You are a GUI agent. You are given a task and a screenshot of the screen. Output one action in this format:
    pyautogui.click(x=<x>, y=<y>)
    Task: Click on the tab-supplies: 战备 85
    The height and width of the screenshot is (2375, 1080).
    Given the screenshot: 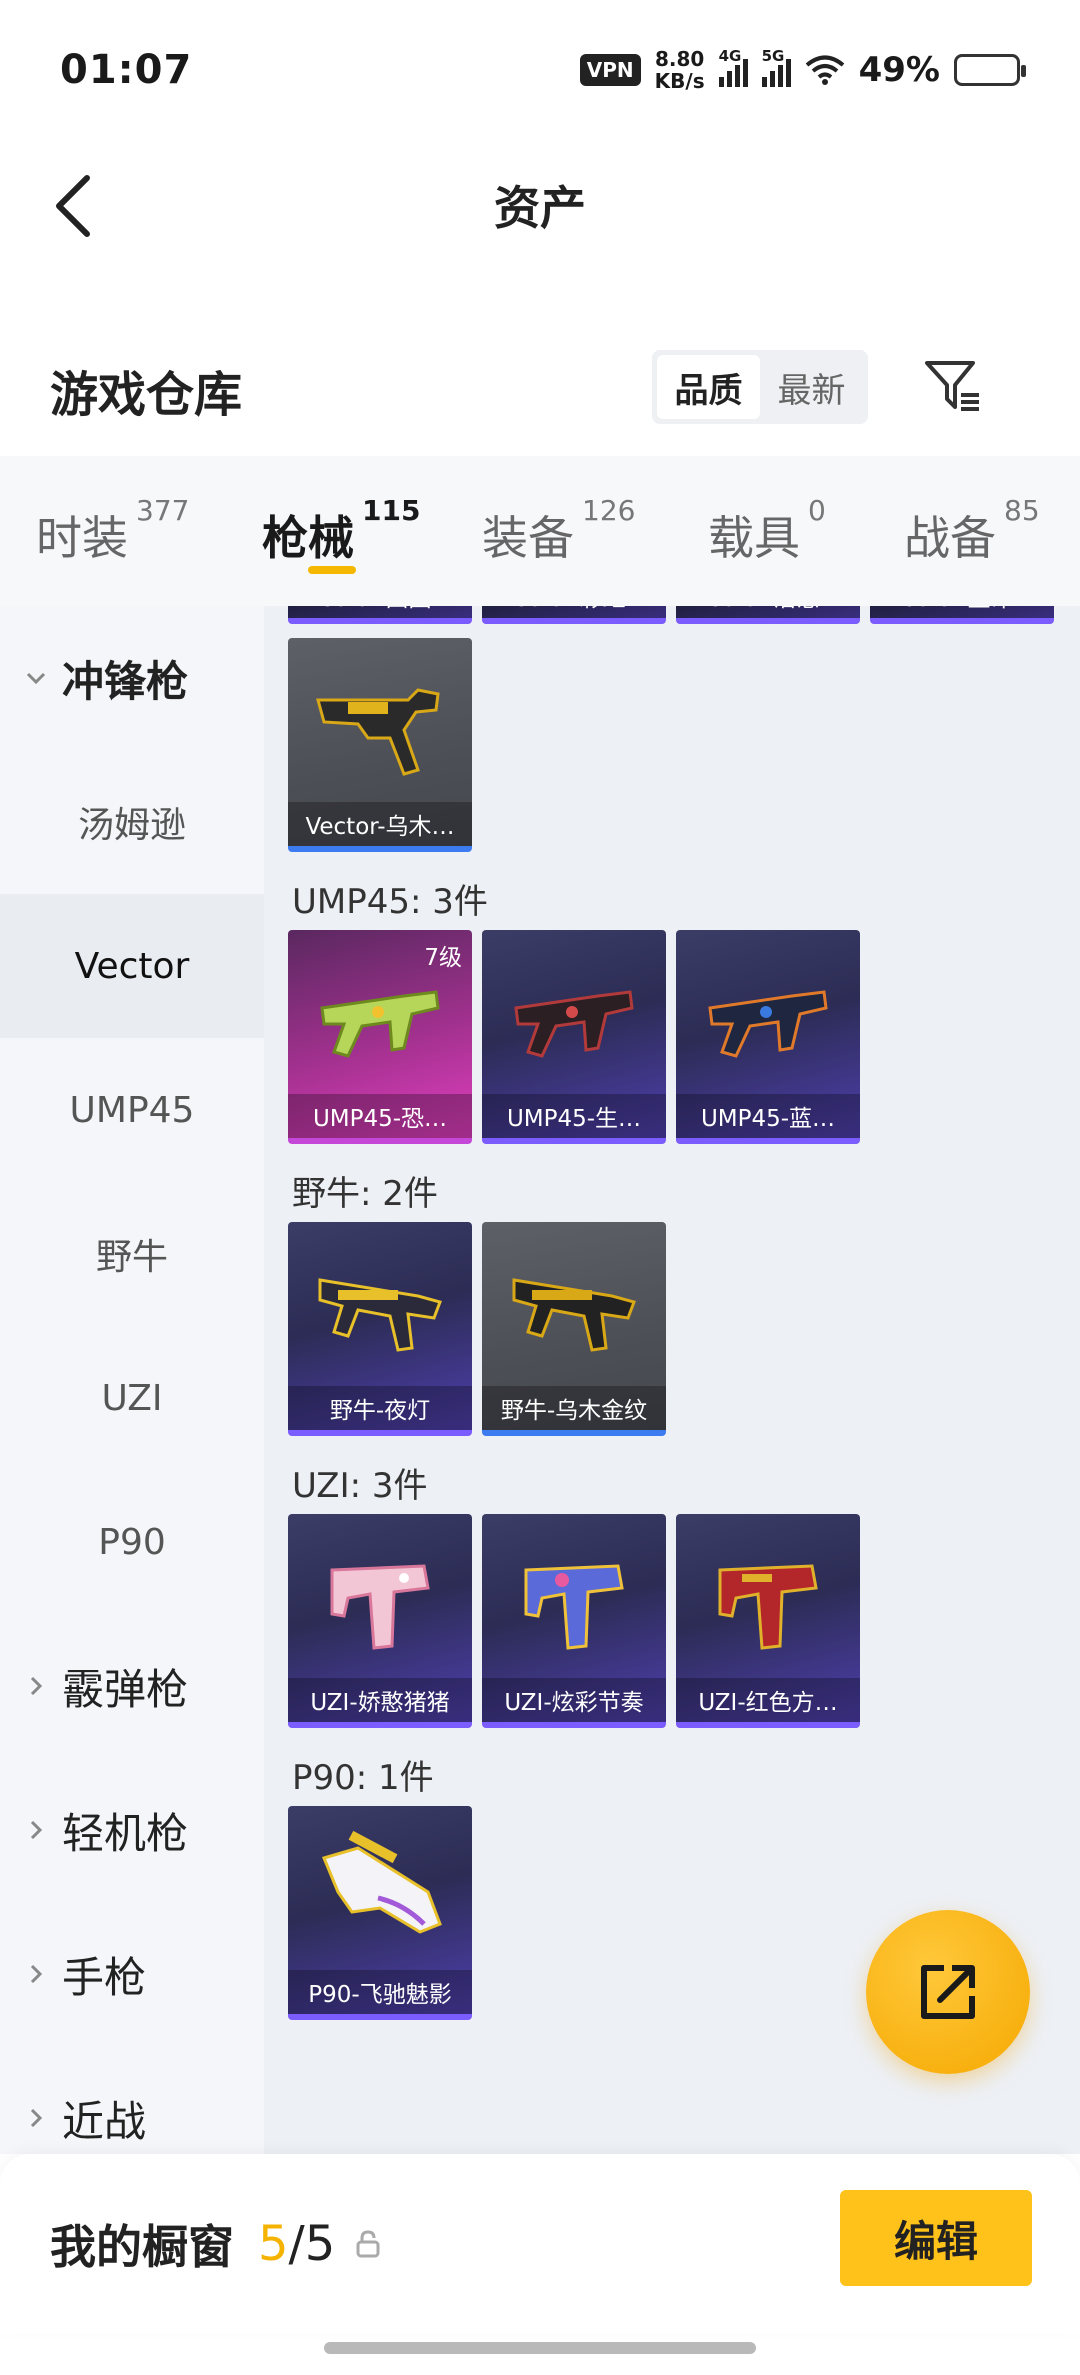 What is the action you would take?
    pyautogui.click(x=989, y=531)
    